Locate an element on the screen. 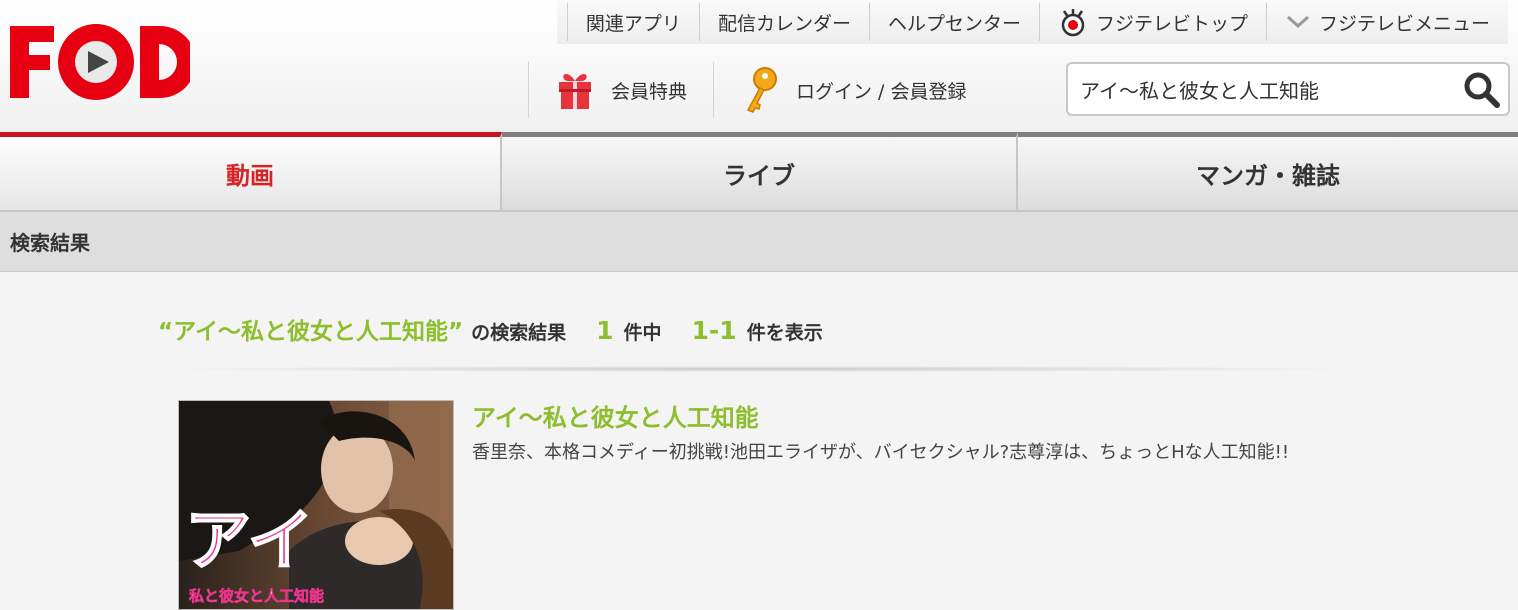  topnav-label: 関連アプリ is located at coordinates (633, 23).